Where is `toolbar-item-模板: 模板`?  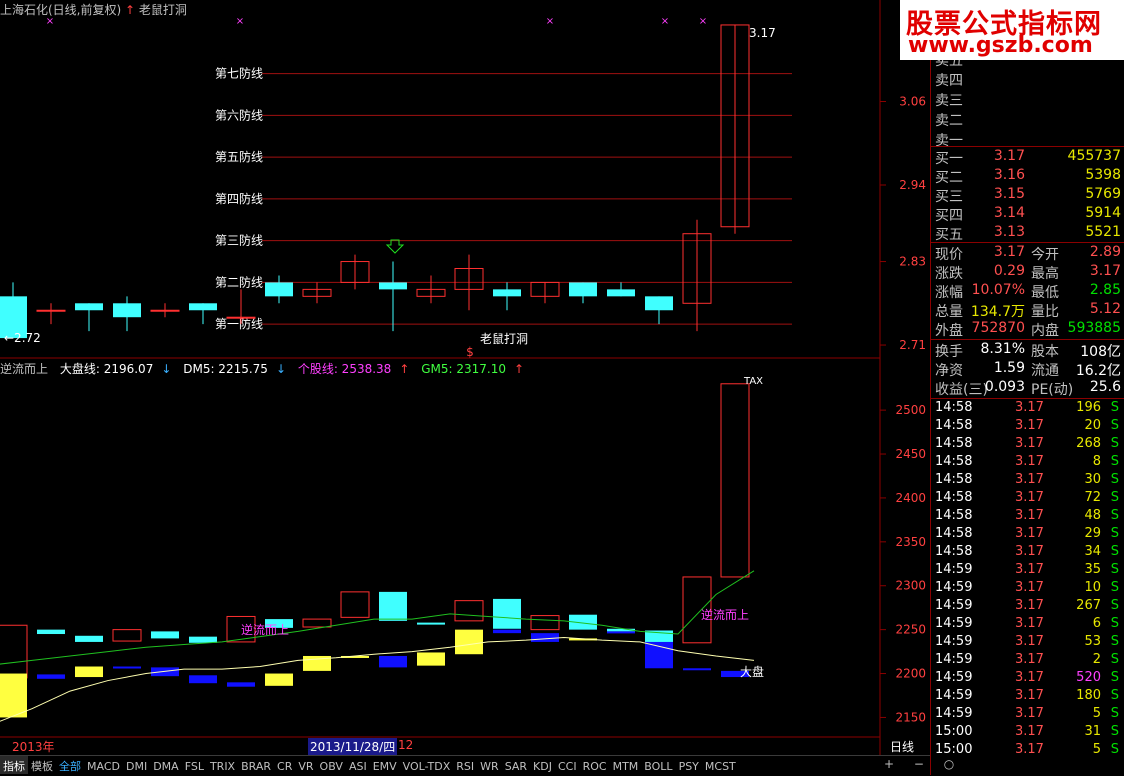 toolbar-item-模板: 模板 is located at coordinates (42, 765).